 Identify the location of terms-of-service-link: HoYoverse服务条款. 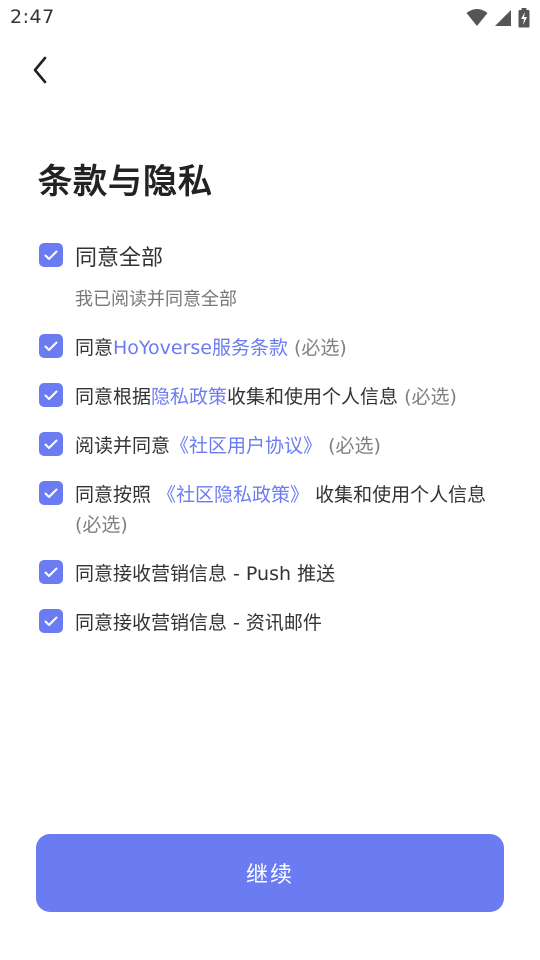
(200, 348).